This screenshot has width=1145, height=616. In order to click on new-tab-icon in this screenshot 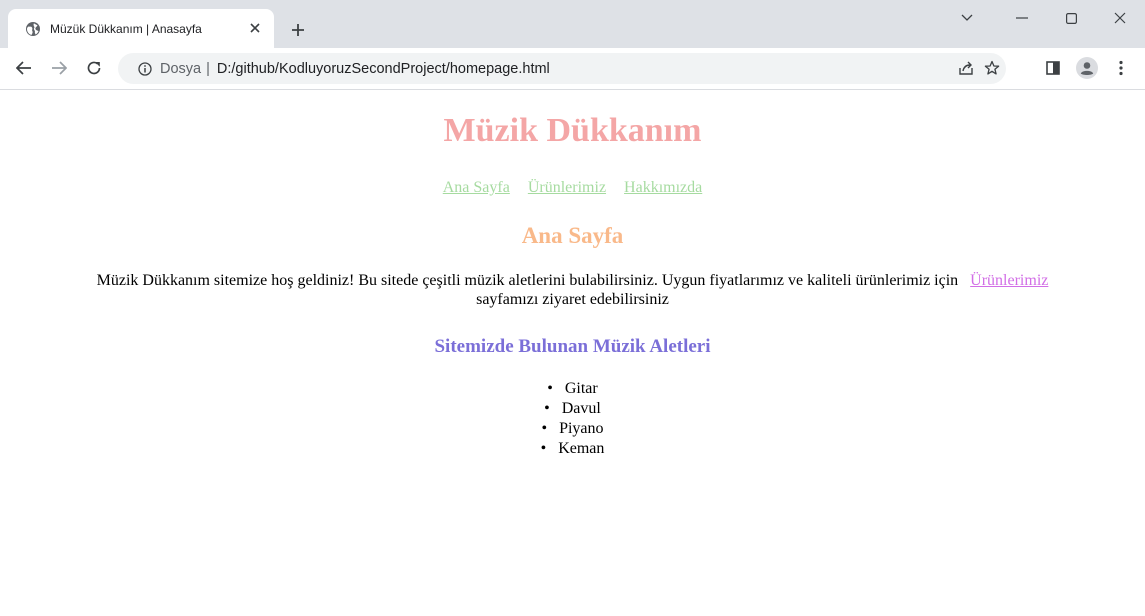, I will do `click(298, 30)`.